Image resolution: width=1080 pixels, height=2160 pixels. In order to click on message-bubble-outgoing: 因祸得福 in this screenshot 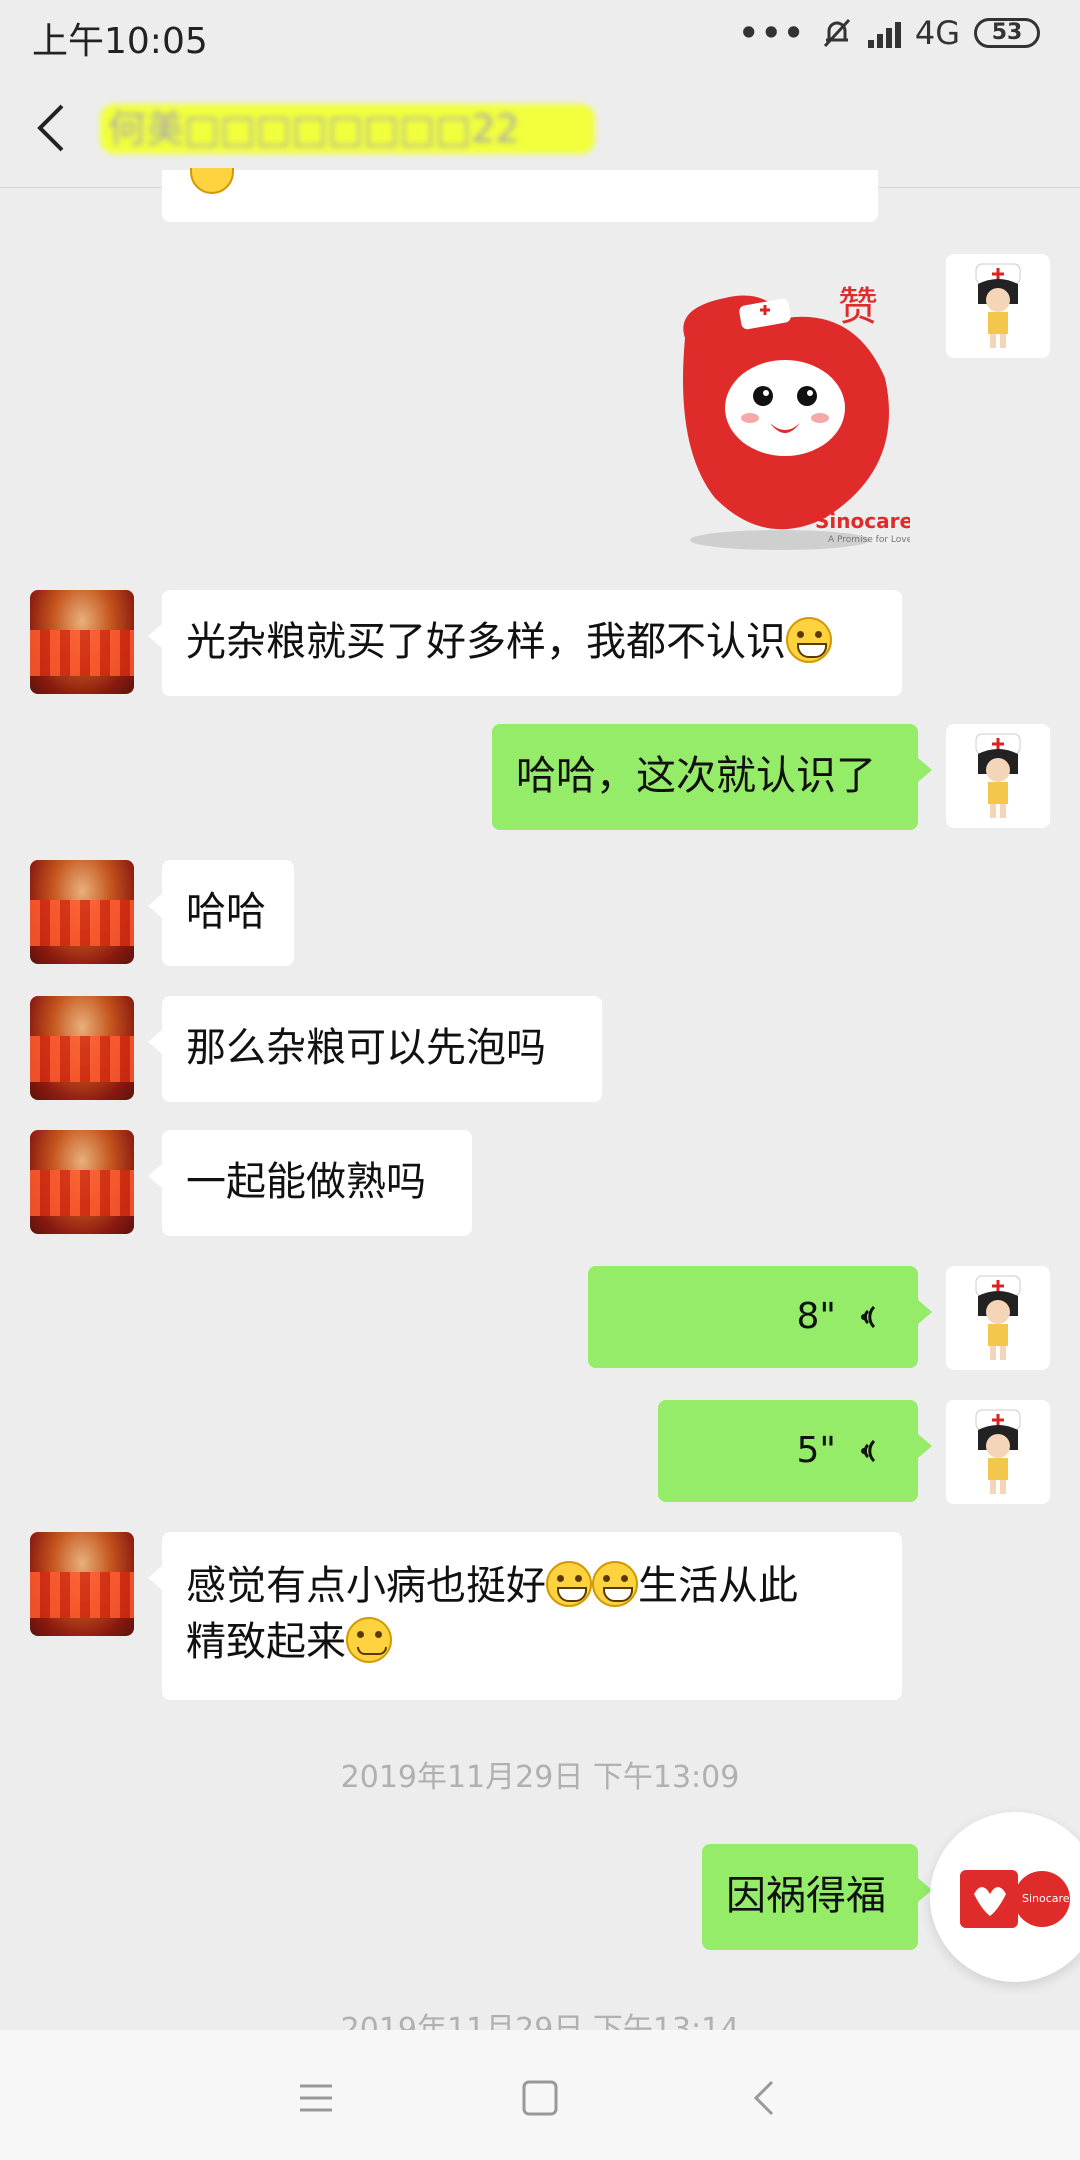, I will do `click(817, 1897)`.